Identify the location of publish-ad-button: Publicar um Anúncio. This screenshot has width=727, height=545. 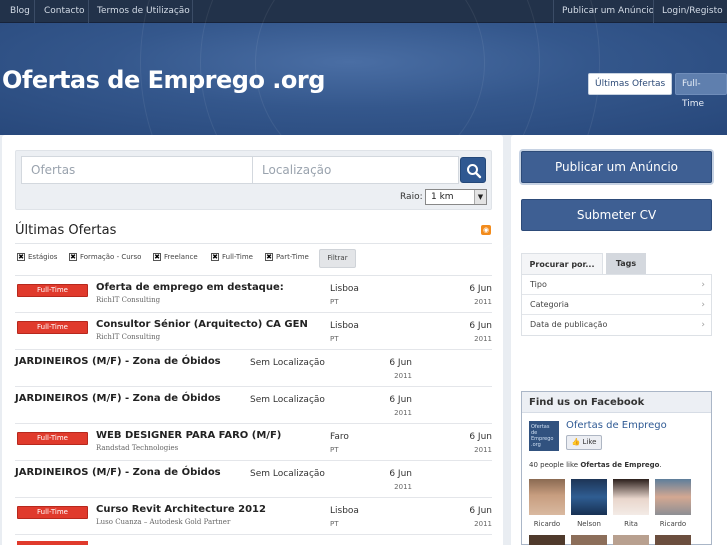
(616, 167).